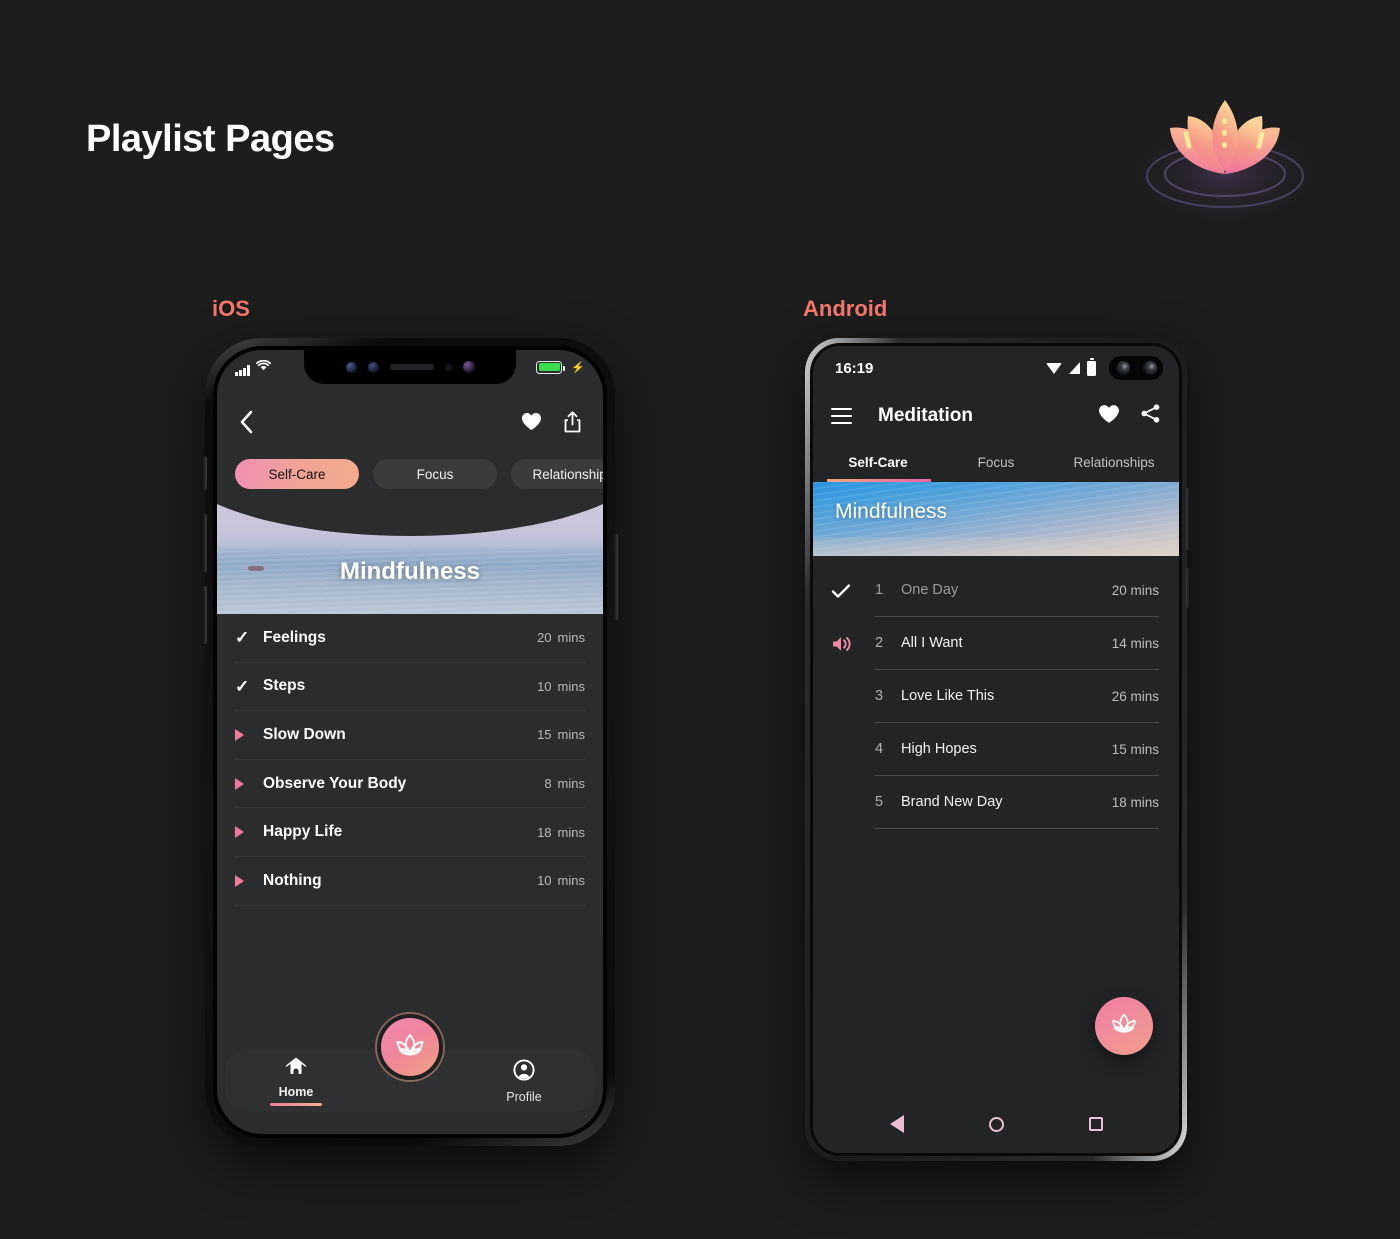  Describe the element at coordinates (242, 370) in the screenshot. I see `signal-bars-icon` at that location.